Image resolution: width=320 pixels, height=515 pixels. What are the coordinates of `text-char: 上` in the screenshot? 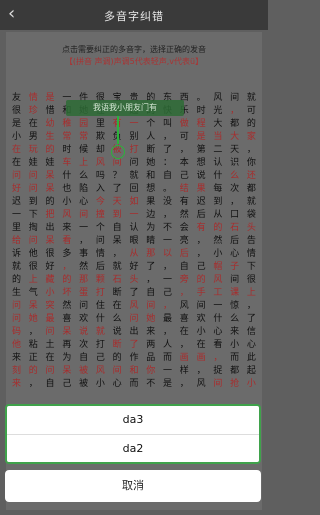 It's located at (83, 163).